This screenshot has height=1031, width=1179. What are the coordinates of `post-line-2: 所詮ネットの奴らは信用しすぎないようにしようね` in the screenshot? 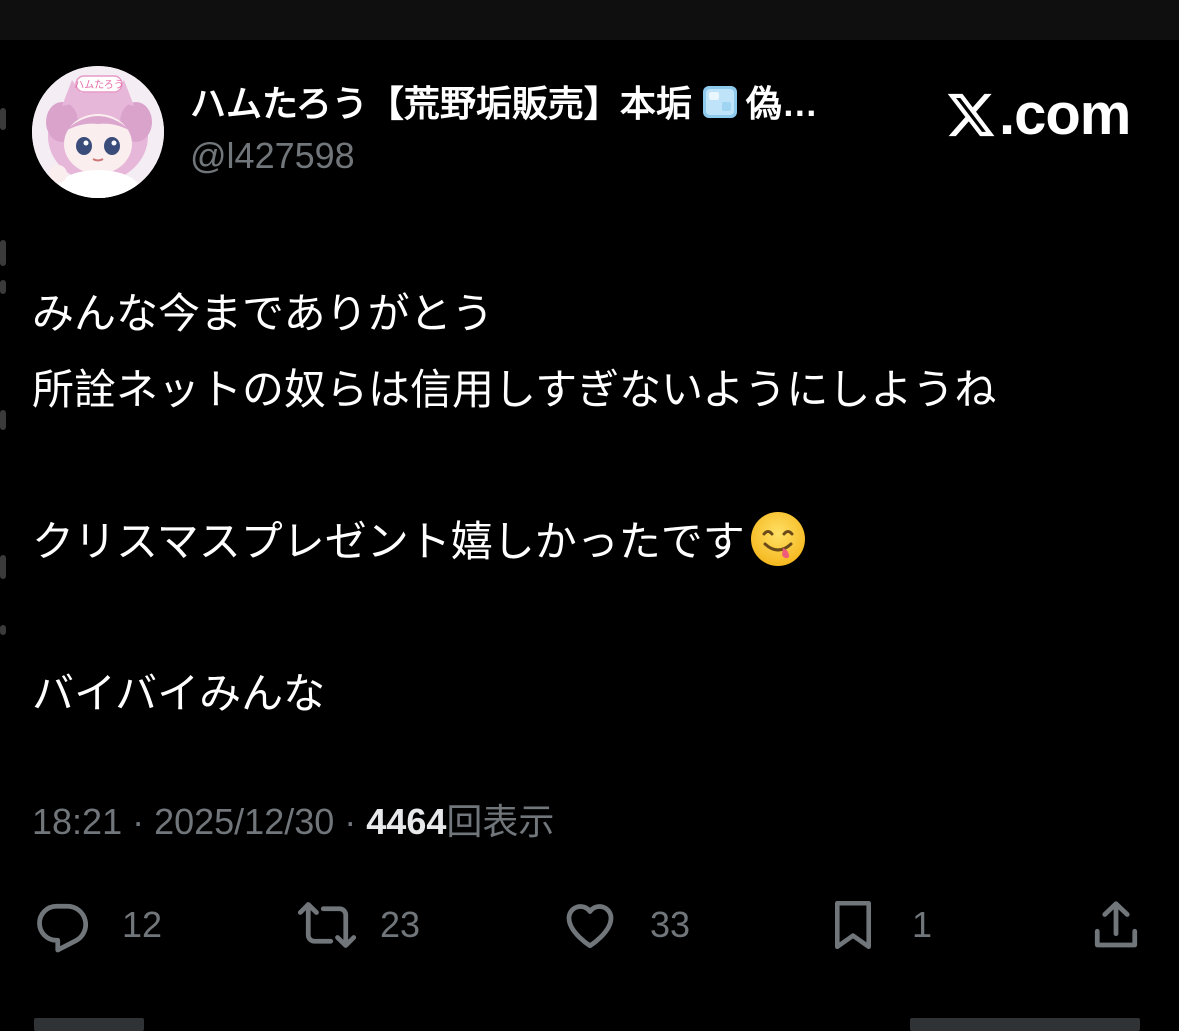 It's located at (514, 389).